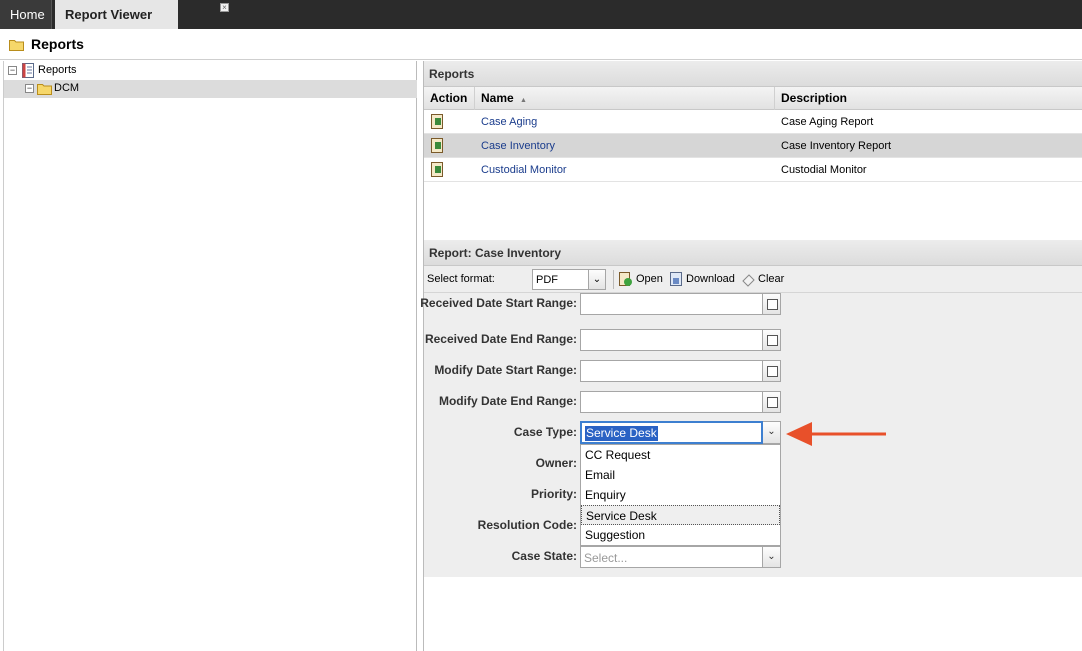  Describe the element at coordinates (449, 98) in the screenshot. I see `column-header-action: Action` at that location.